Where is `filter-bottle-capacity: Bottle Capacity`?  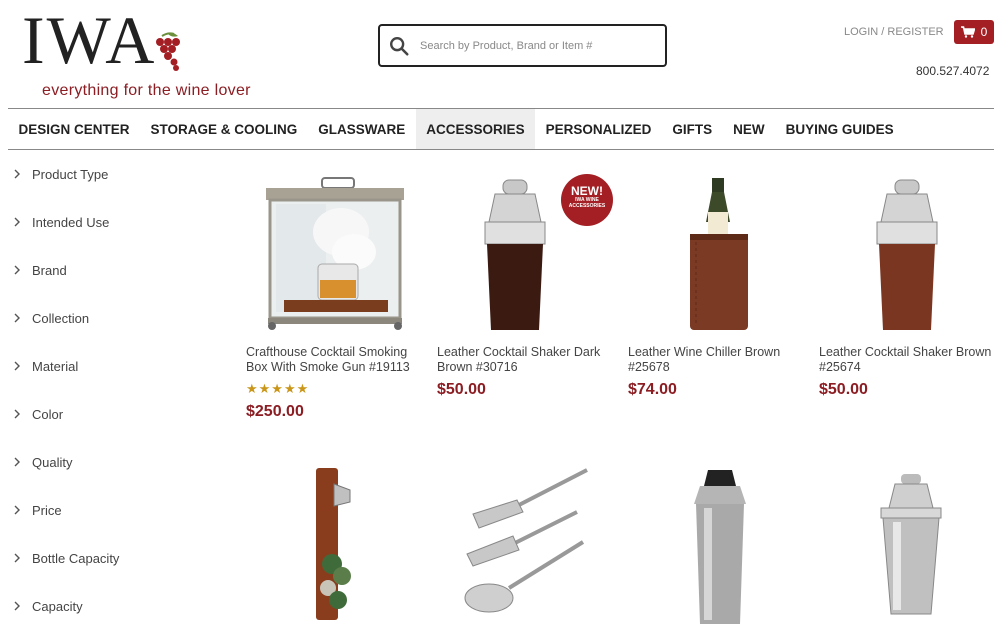
filter-bottle-capacity: Bottle Capacity is located at coordinates (112, 558).